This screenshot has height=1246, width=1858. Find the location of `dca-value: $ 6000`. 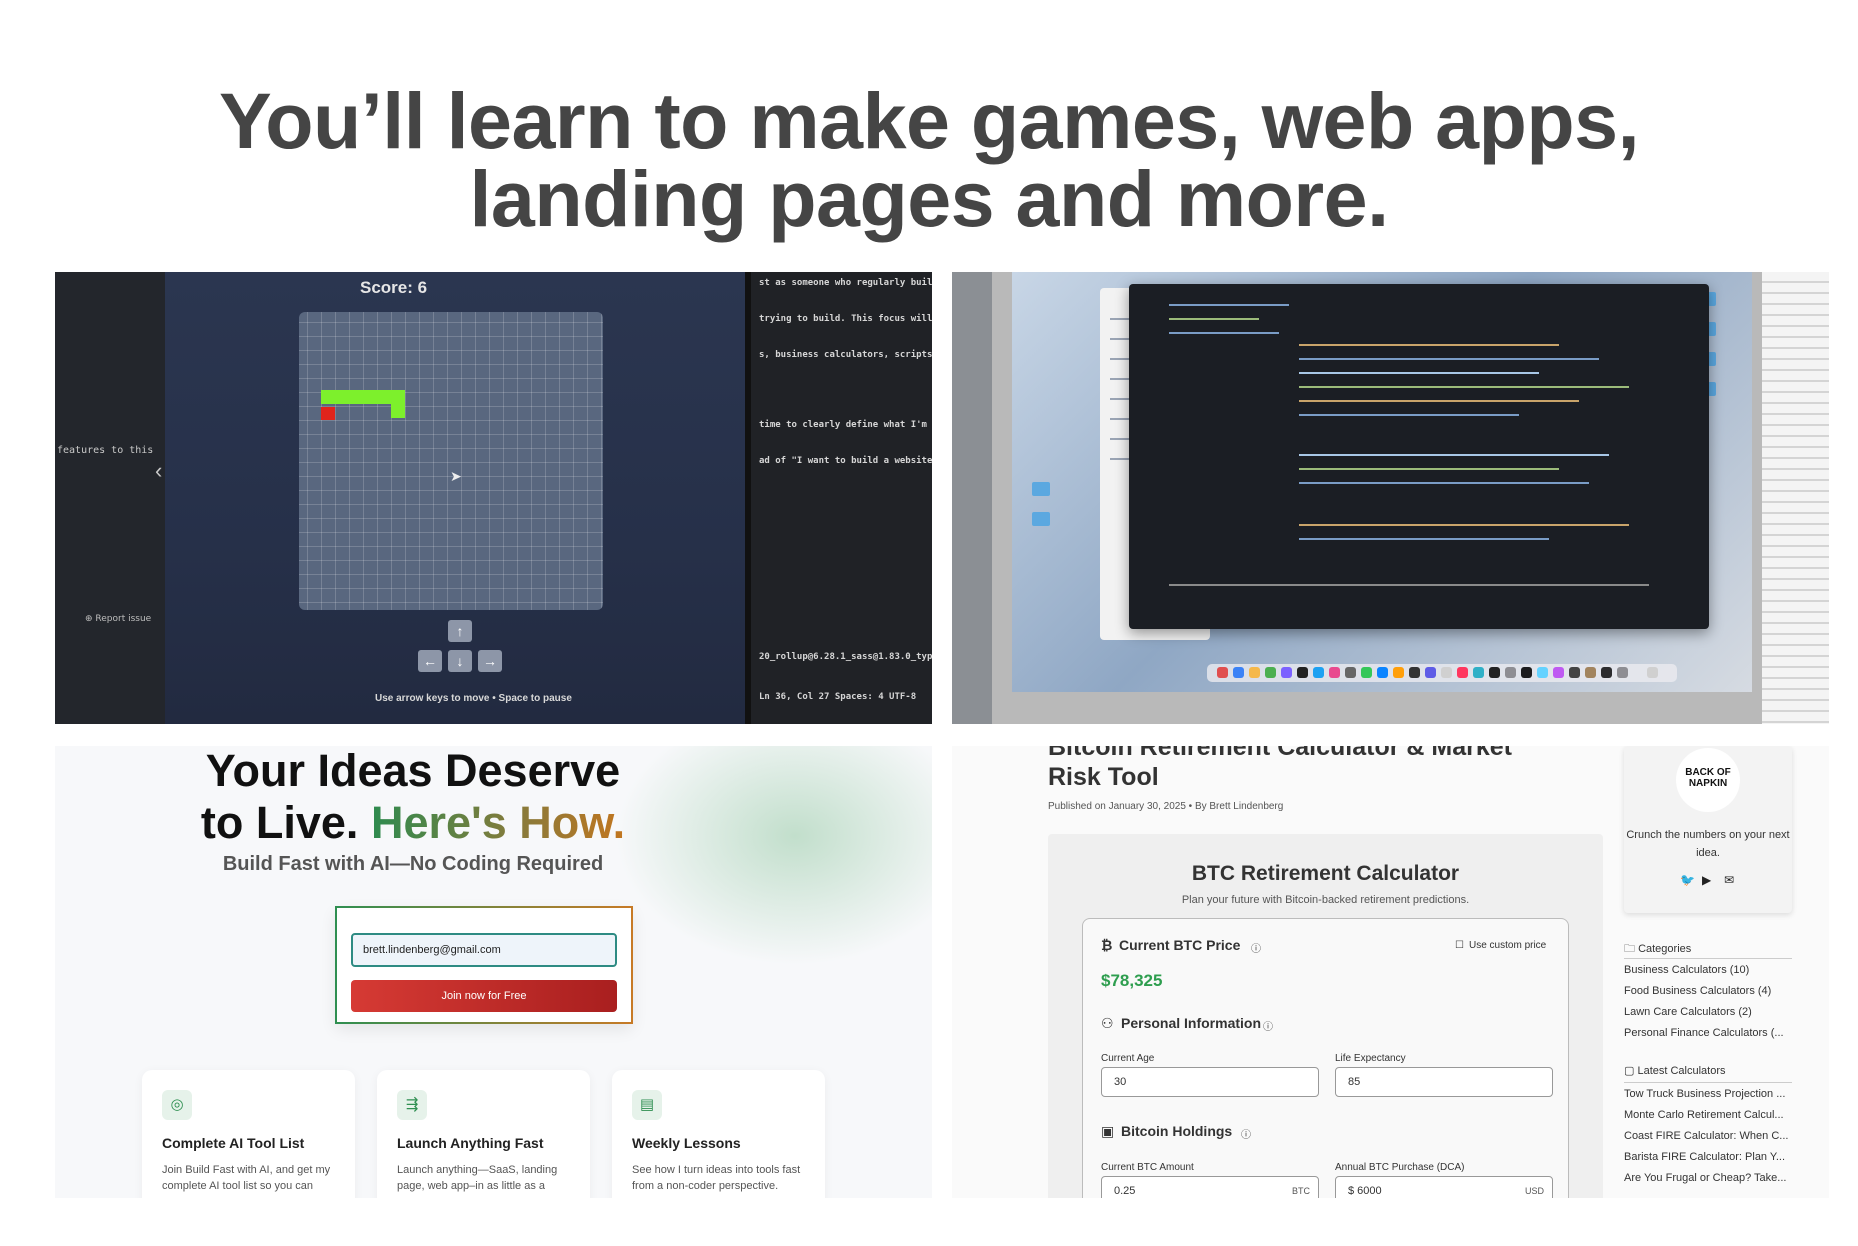

dca-value: $ 6000 is located at coordinates (1365, 1191).